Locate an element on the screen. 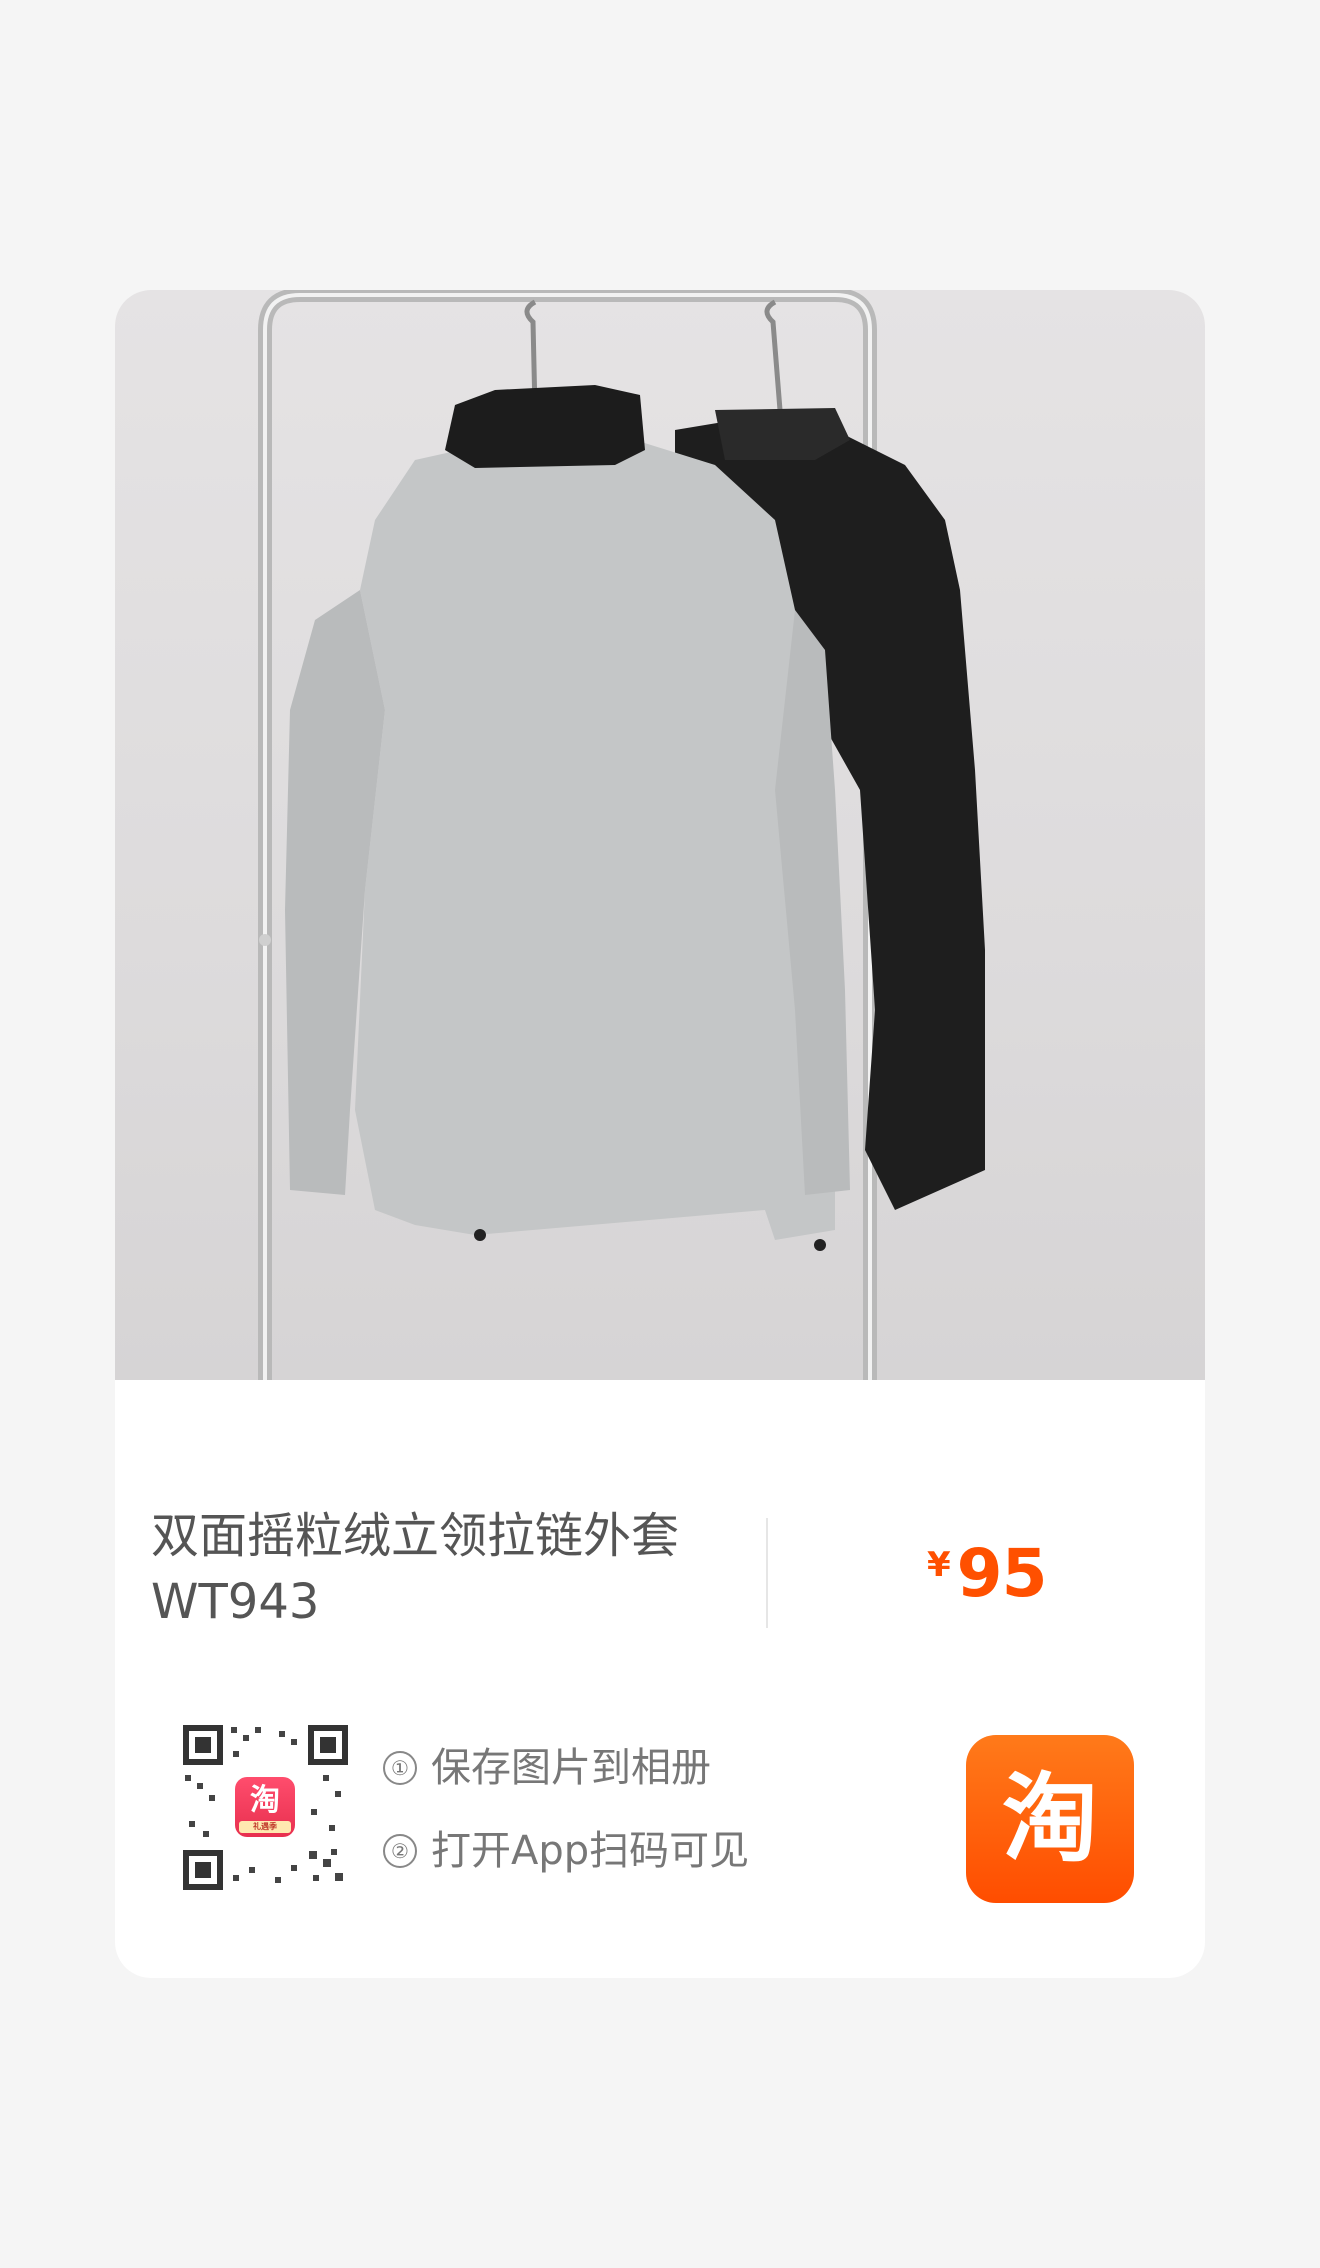 Image resolution: width=1320 pixels, height=2268 pixels. product-price: ¥95 is located at coordinates (987, 1573).